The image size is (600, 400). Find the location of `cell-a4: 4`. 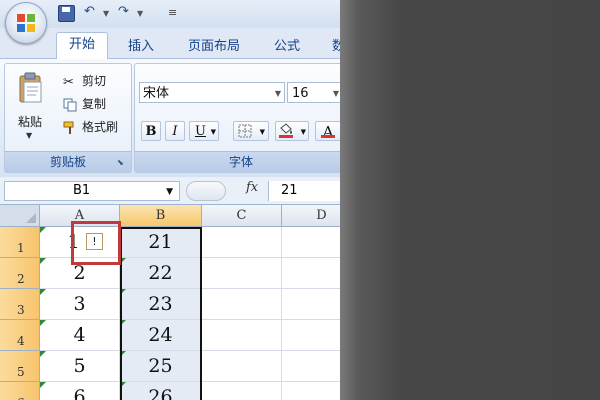

cell-a4: 4 is located at coordinates (80, 335).